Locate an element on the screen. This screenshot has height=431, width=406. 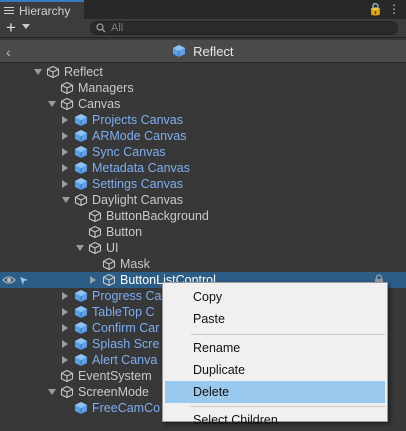
tree-row: ButtonBackground is located at coordinates (203, 216).